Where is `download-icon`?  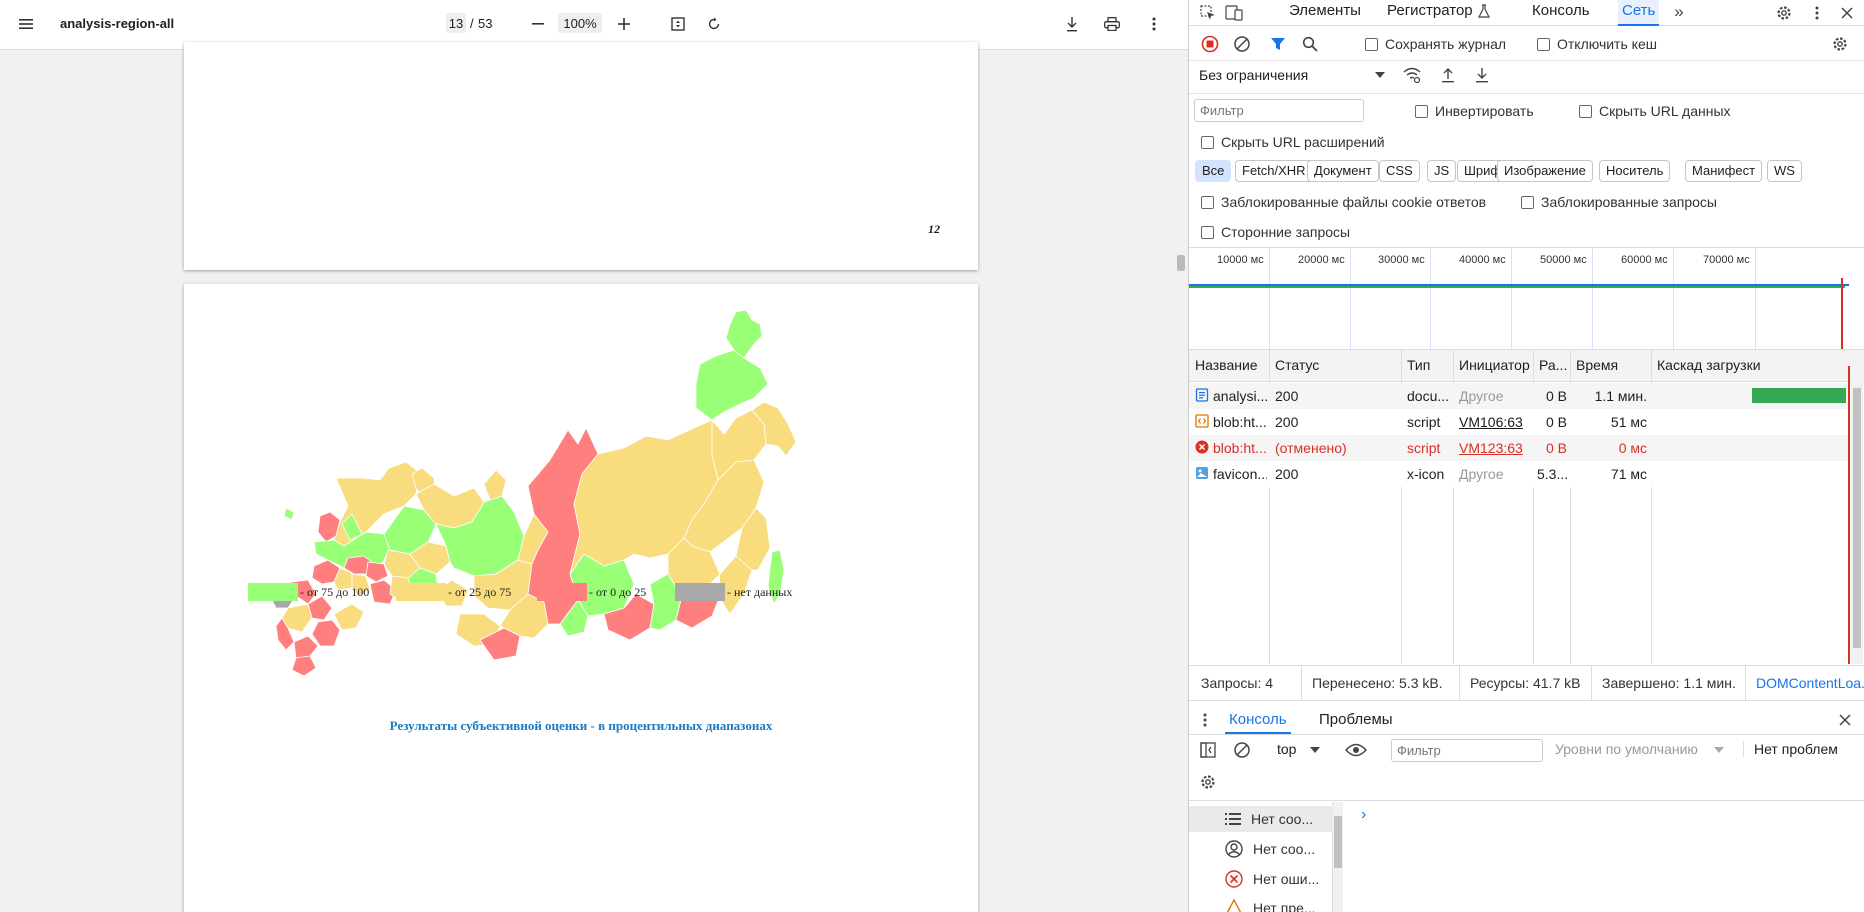 download-icon is located at coordinates (1072, 24).